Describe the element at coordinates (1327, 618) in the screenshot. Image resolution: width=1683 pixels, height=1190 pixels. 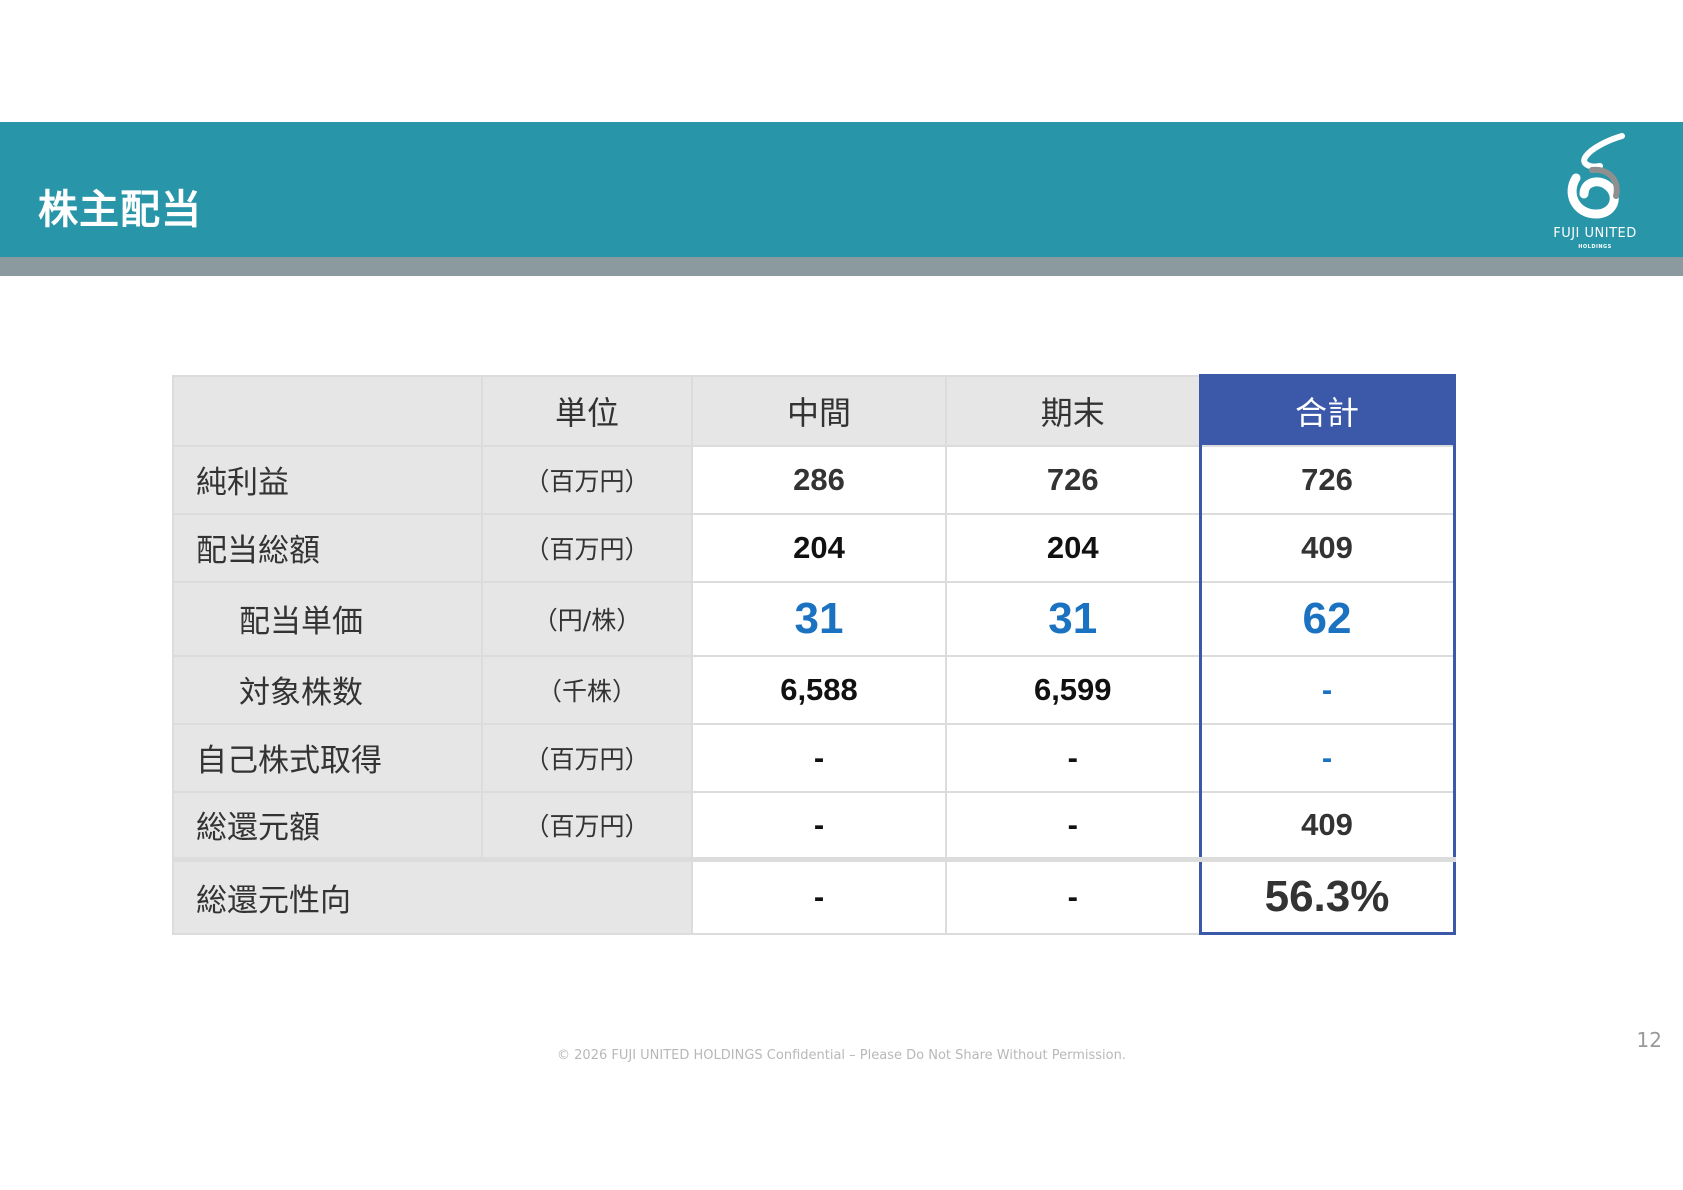
I see `cell-total: 62` at that location.